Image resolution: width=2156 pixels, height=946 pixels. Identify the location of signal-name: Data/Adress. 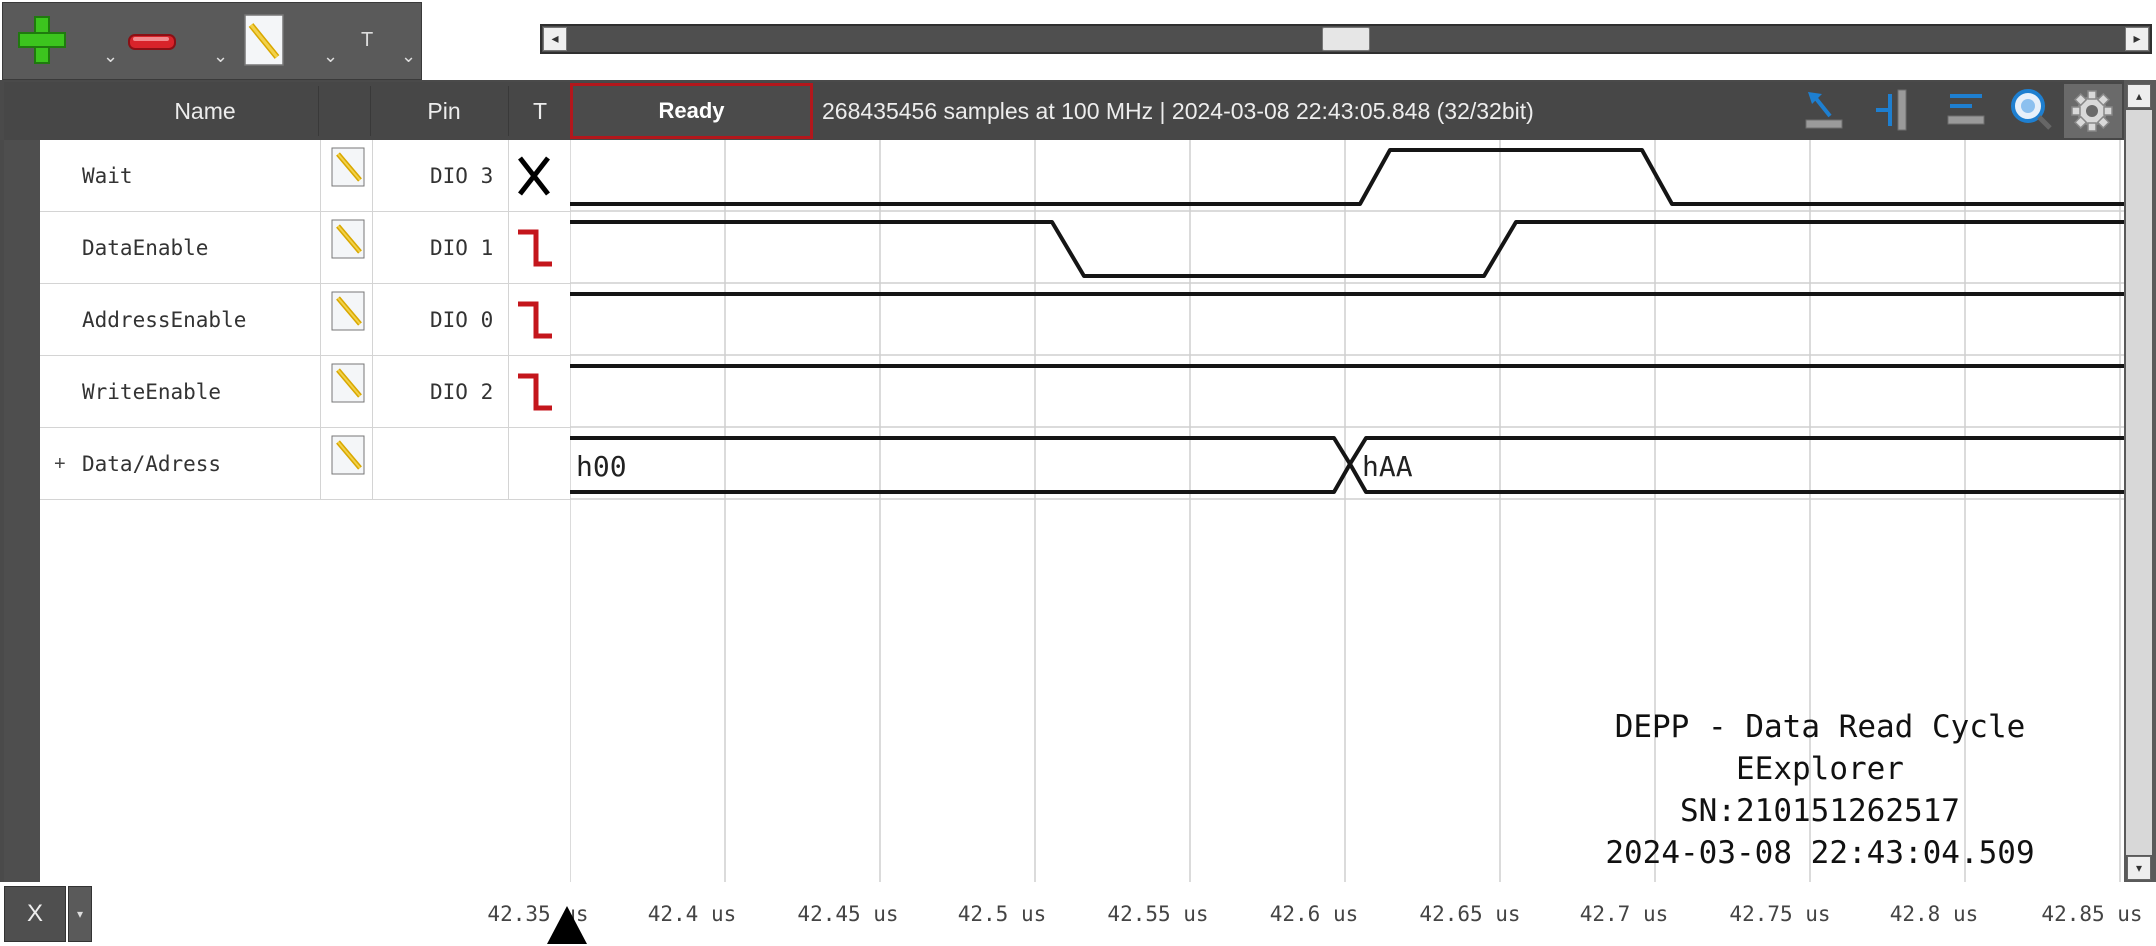
(152, 464).